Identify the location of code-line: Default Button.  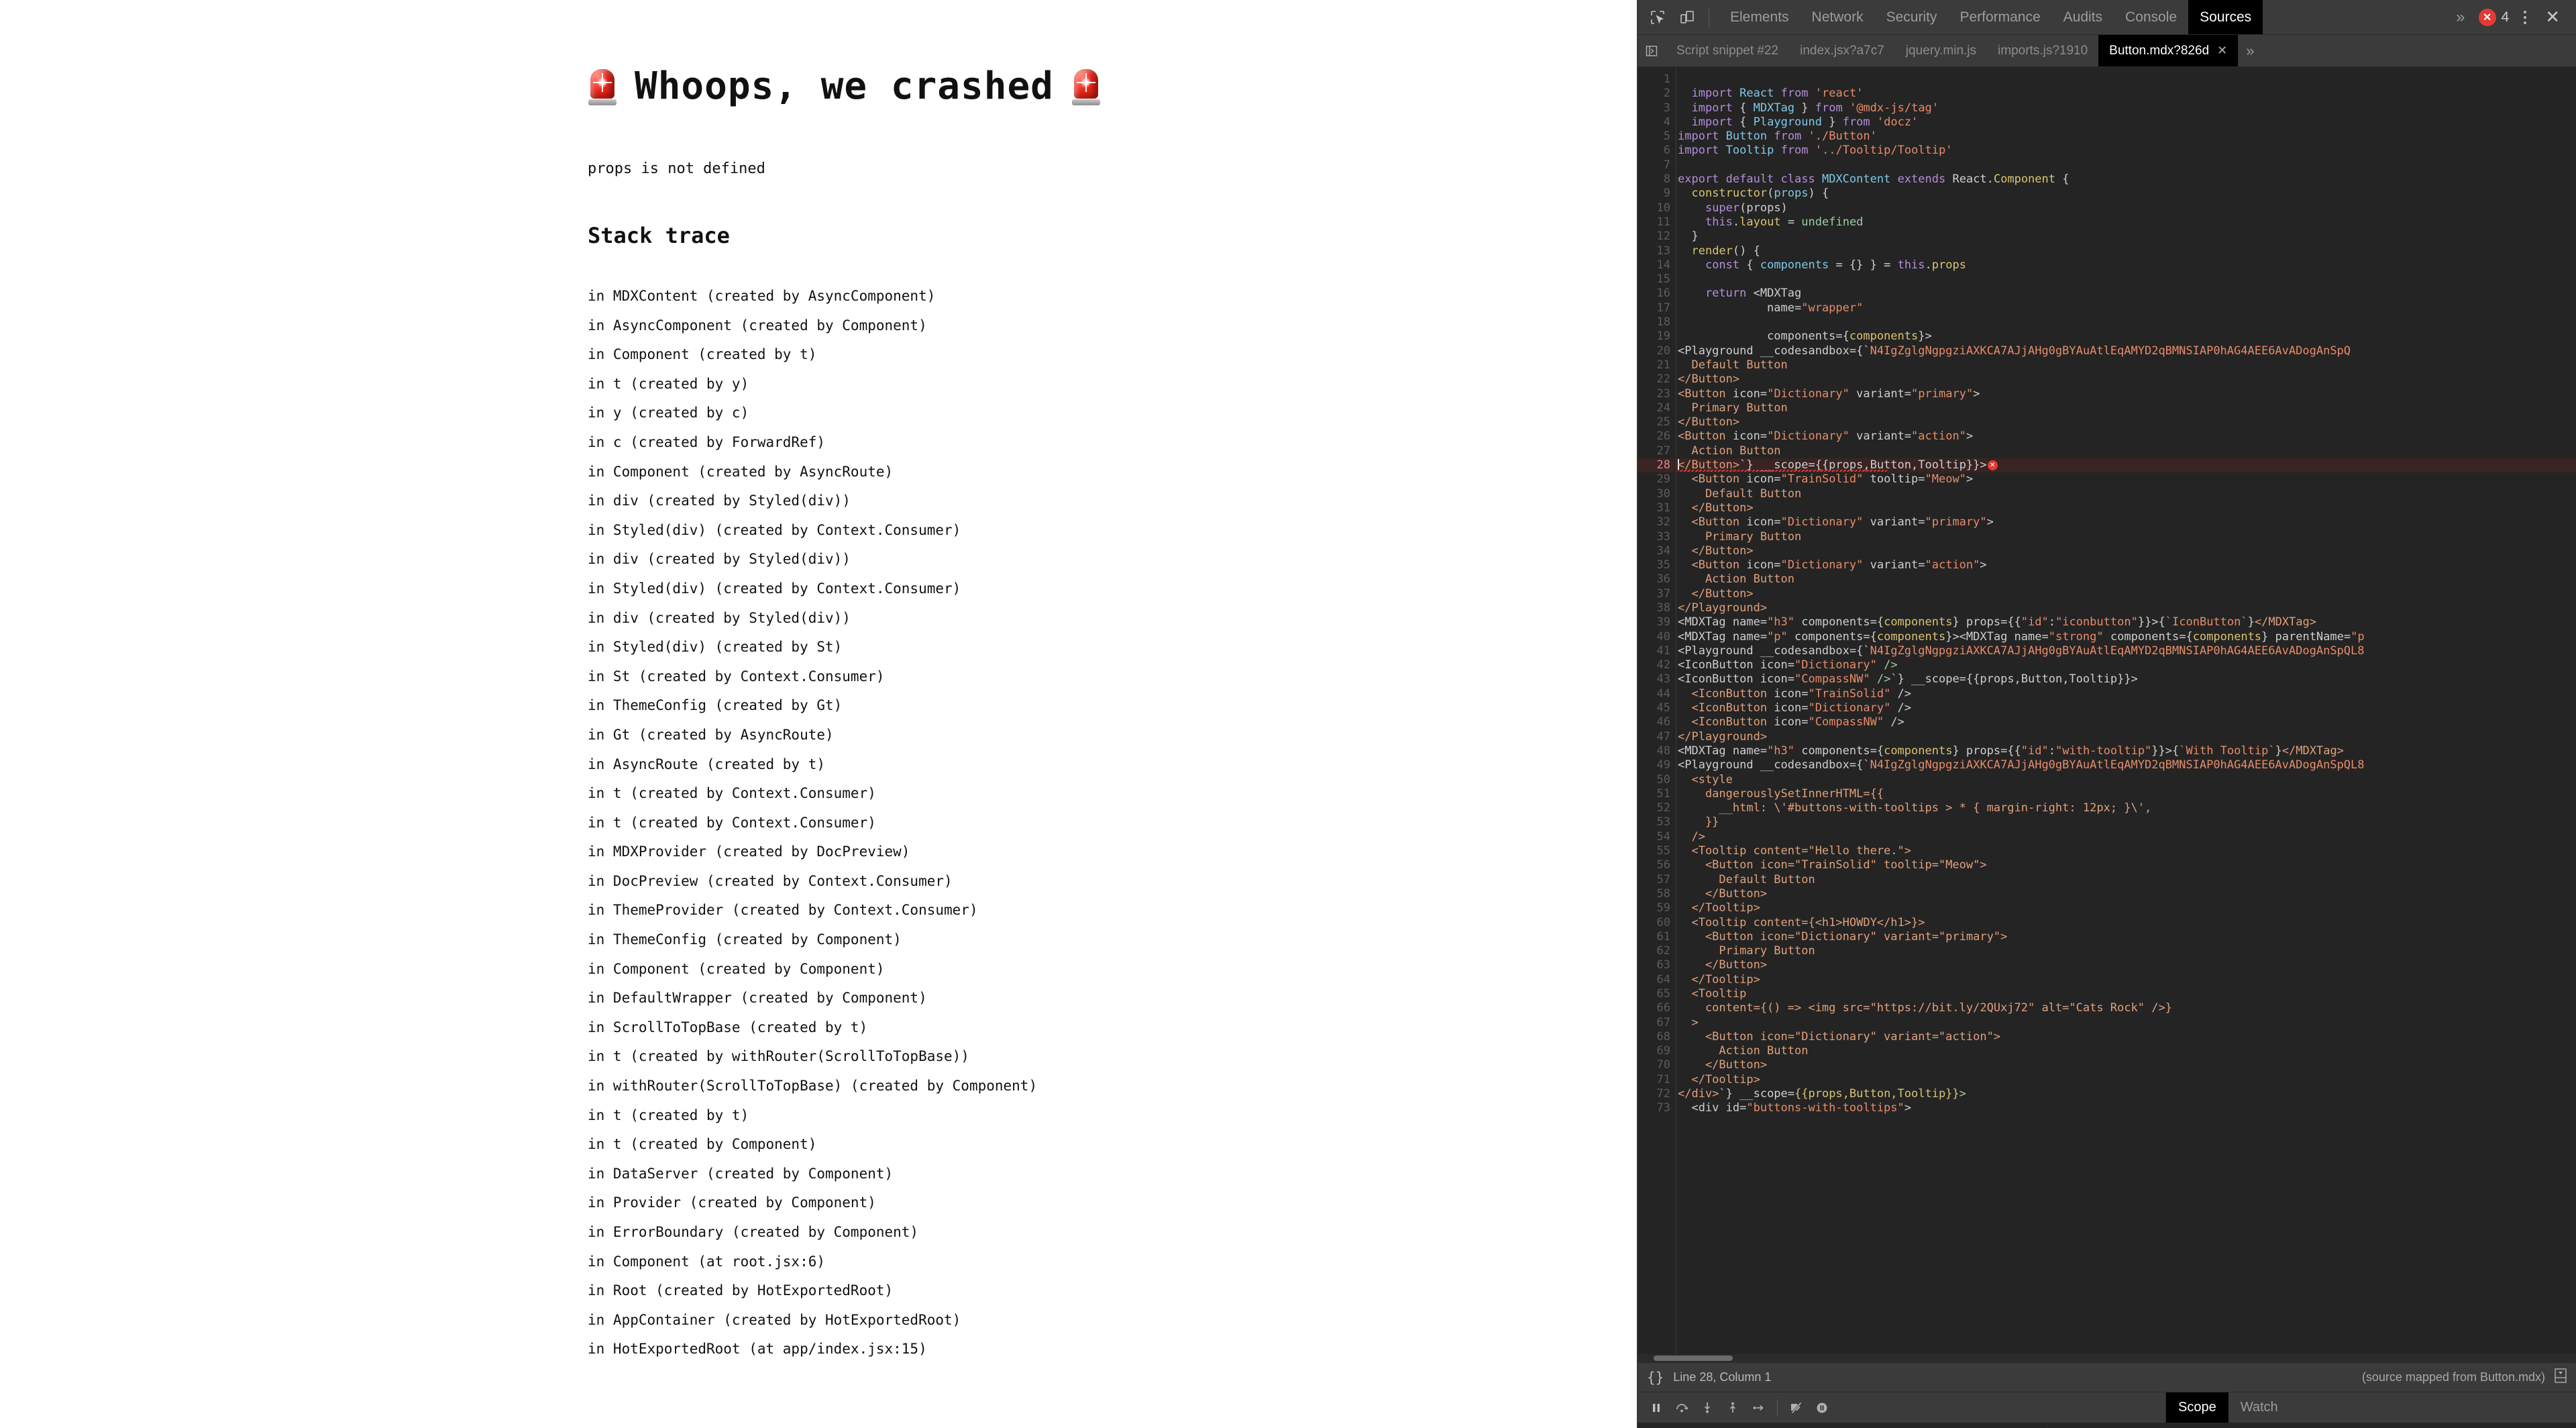
(2126, 365).